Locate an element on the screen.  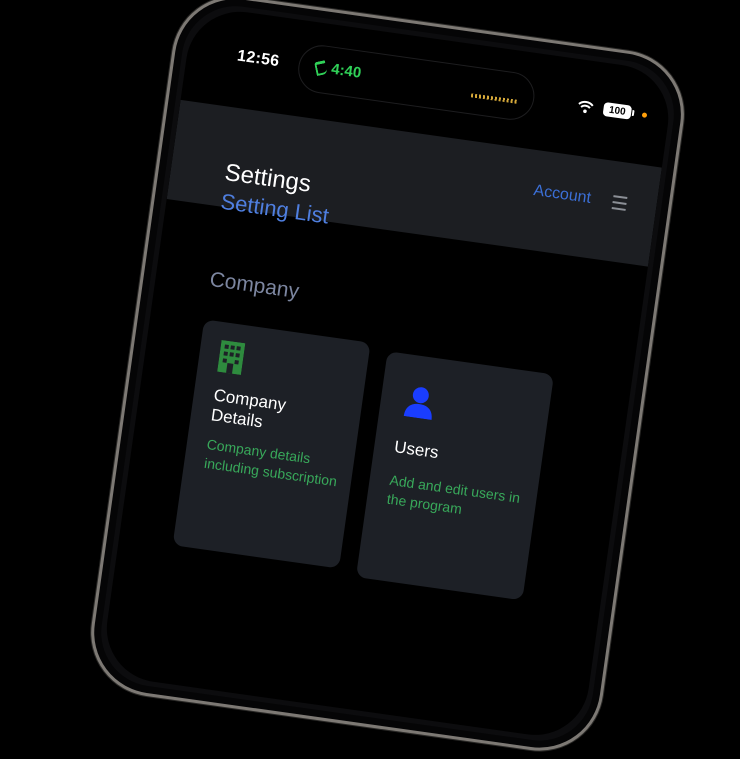
privacy-indicator-dot is located at coordinates (644, 115).